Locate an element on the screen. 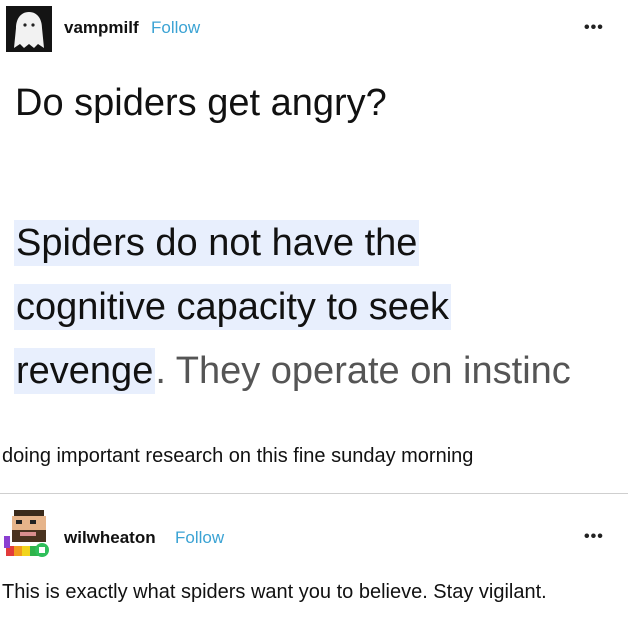 The image size is (640, 638). ghost-icon is located at coordinates (29, 29).